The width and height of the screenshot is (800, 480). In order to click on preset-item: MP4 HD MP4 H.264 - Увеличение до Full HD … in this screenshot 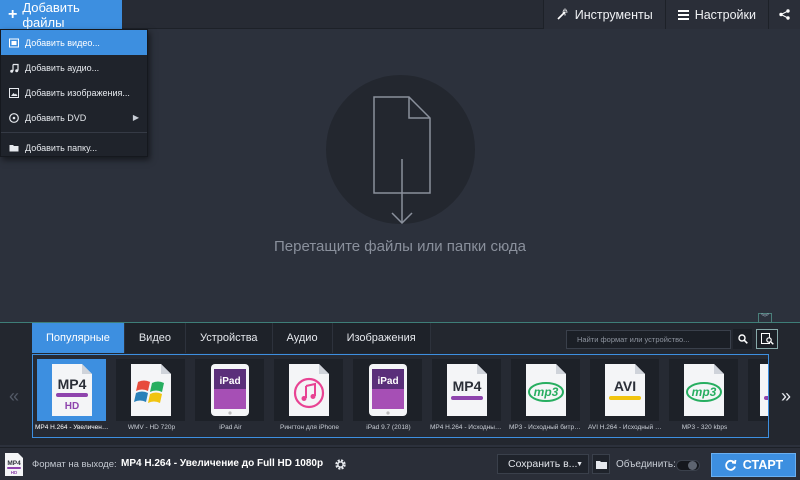, I will do `click(72, 396)`.